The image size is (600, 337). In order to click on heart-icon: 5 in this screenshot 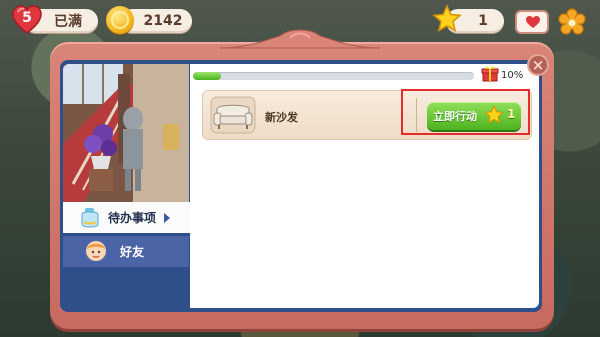, I will do `click(27, 20)`.